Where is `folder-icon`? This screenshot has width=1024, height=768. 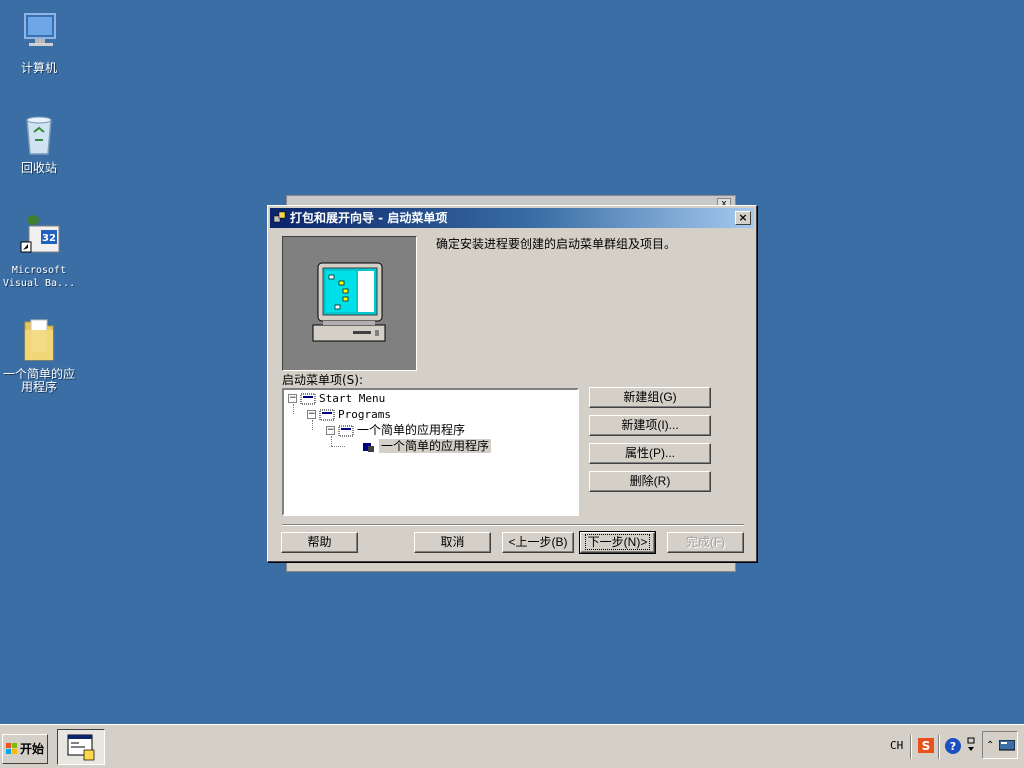
folder-icon is located at coordinates (39, 340).